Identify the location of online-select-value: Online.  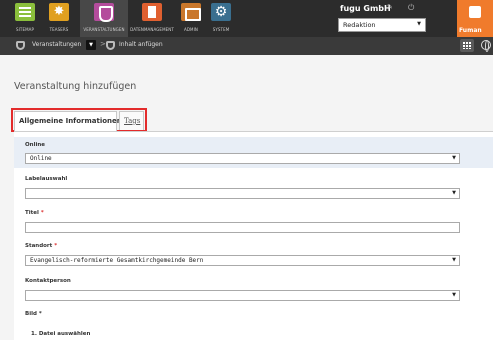
(41, 158).